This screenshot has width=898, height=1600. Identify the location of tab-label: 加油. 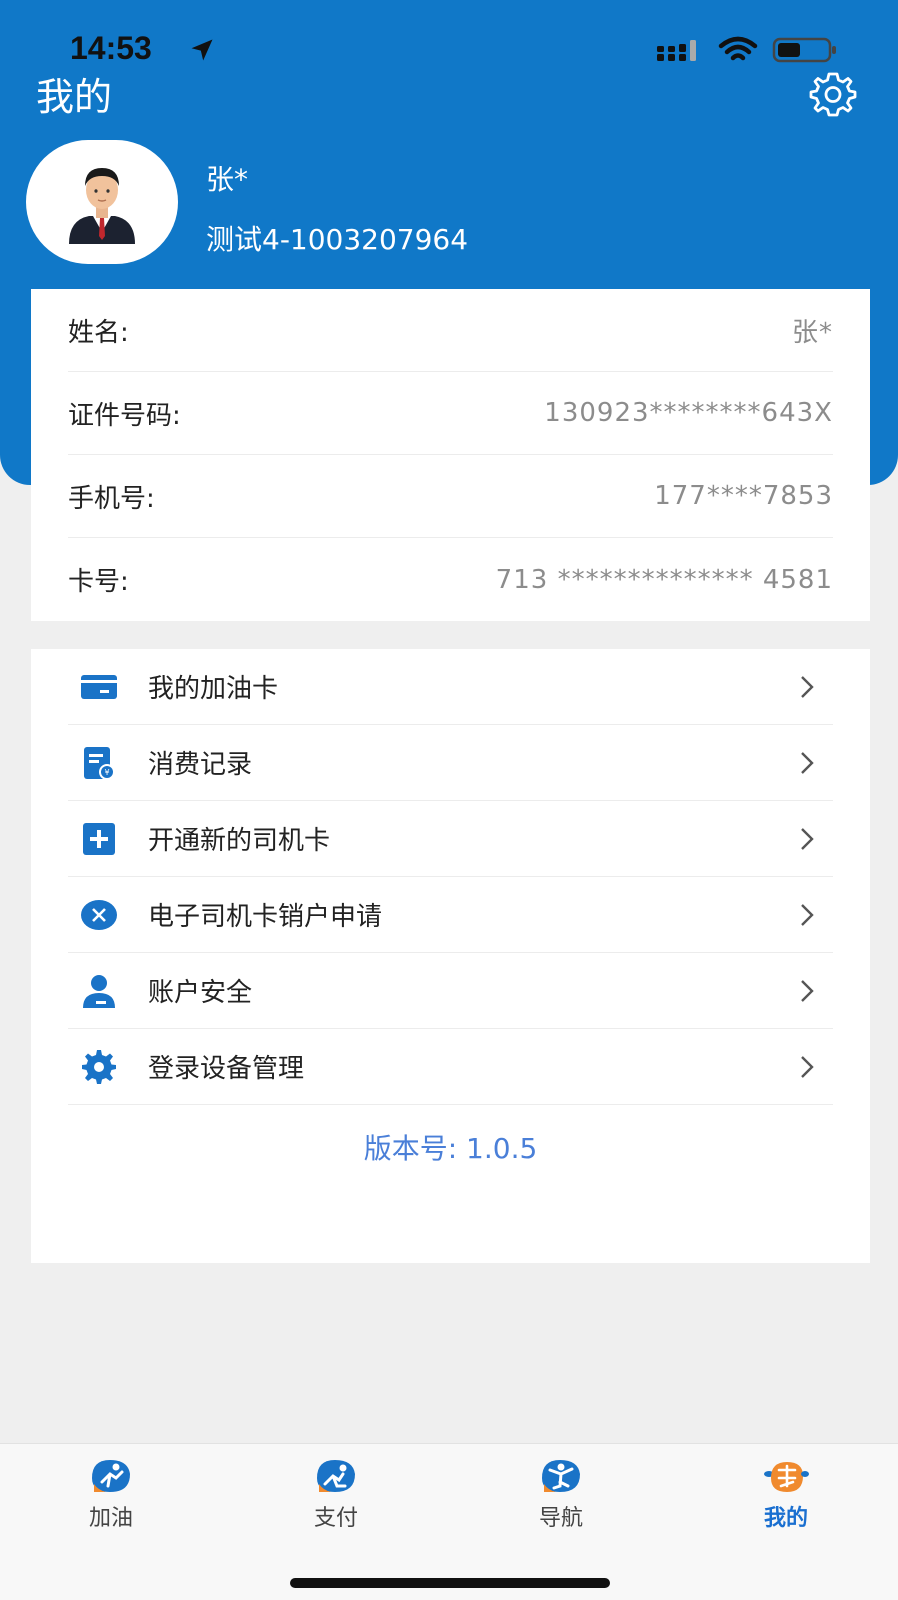
(110, 1518).